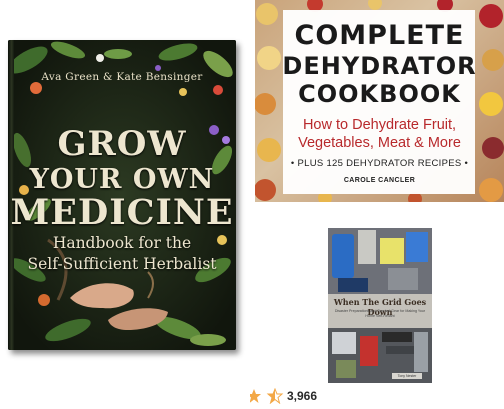  I want to click on book-title-line-2: DEHYDRATOR, so click(379, 66).